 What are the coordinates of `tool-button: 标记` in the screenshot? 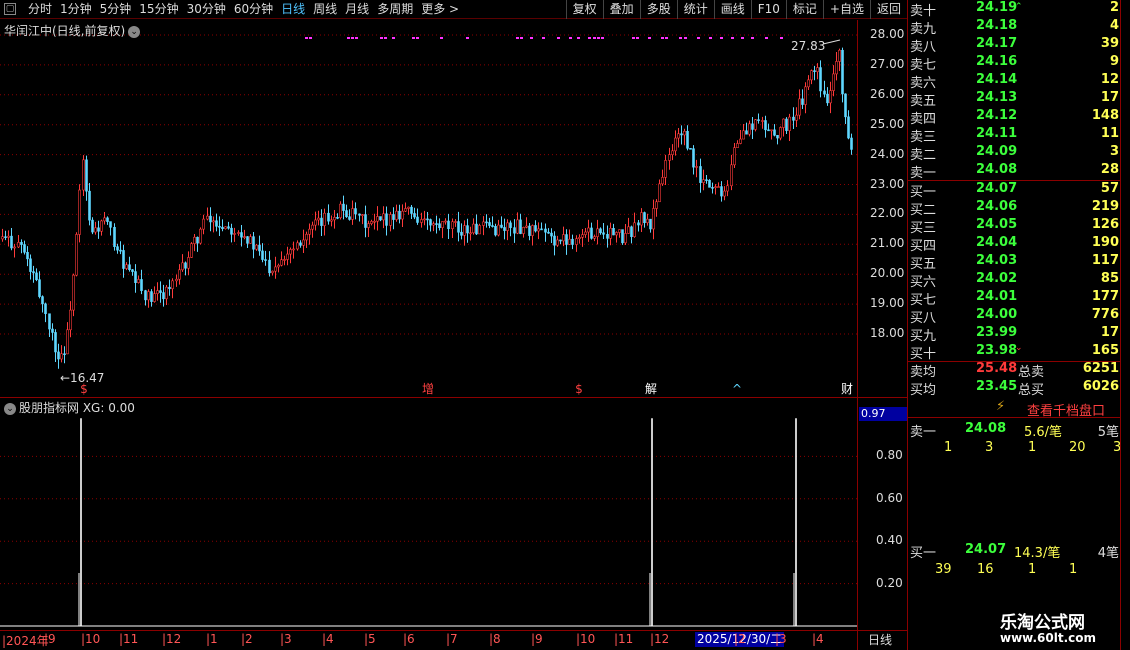 It's located at (804, 9).